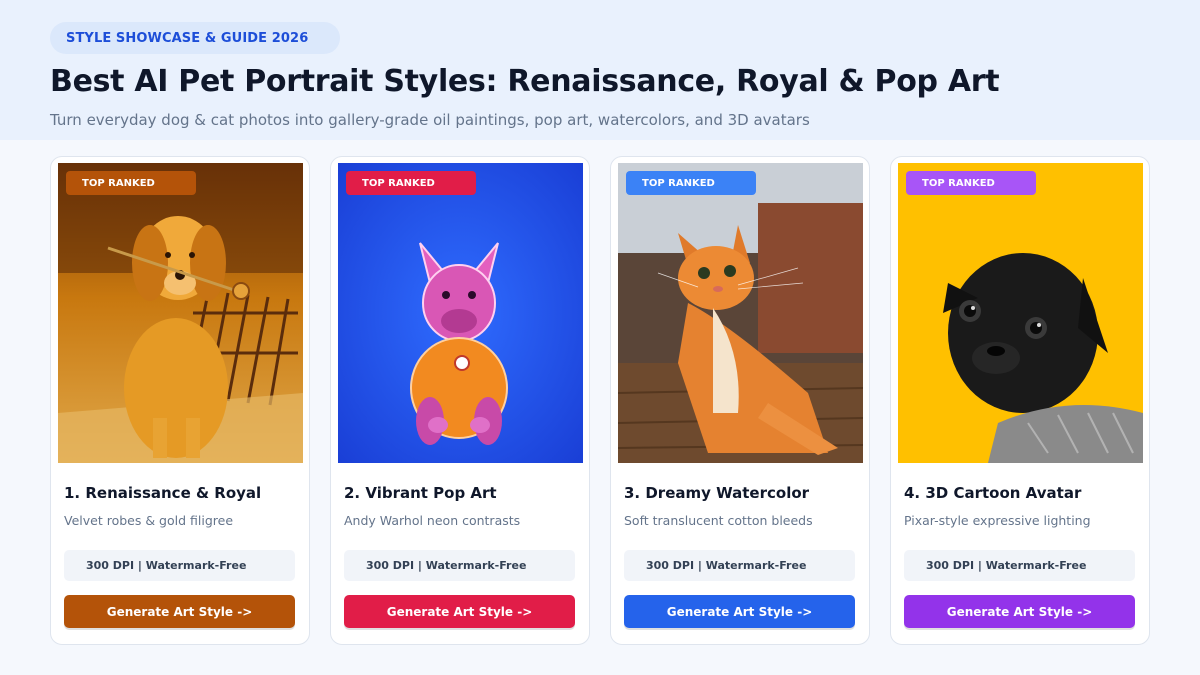 The height and width of the screenshot is (675, 1200). I want to click on card-image-golden-retriever: TOP RANKED, so click(180, 313).